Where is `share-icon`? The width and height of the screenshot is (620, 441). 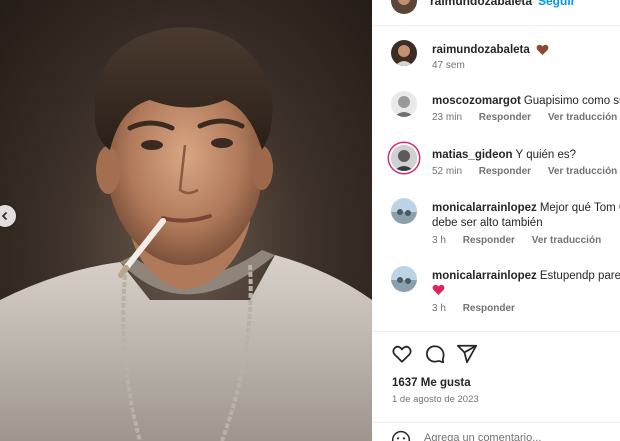
share-icon is located at coordinates (467, 354).